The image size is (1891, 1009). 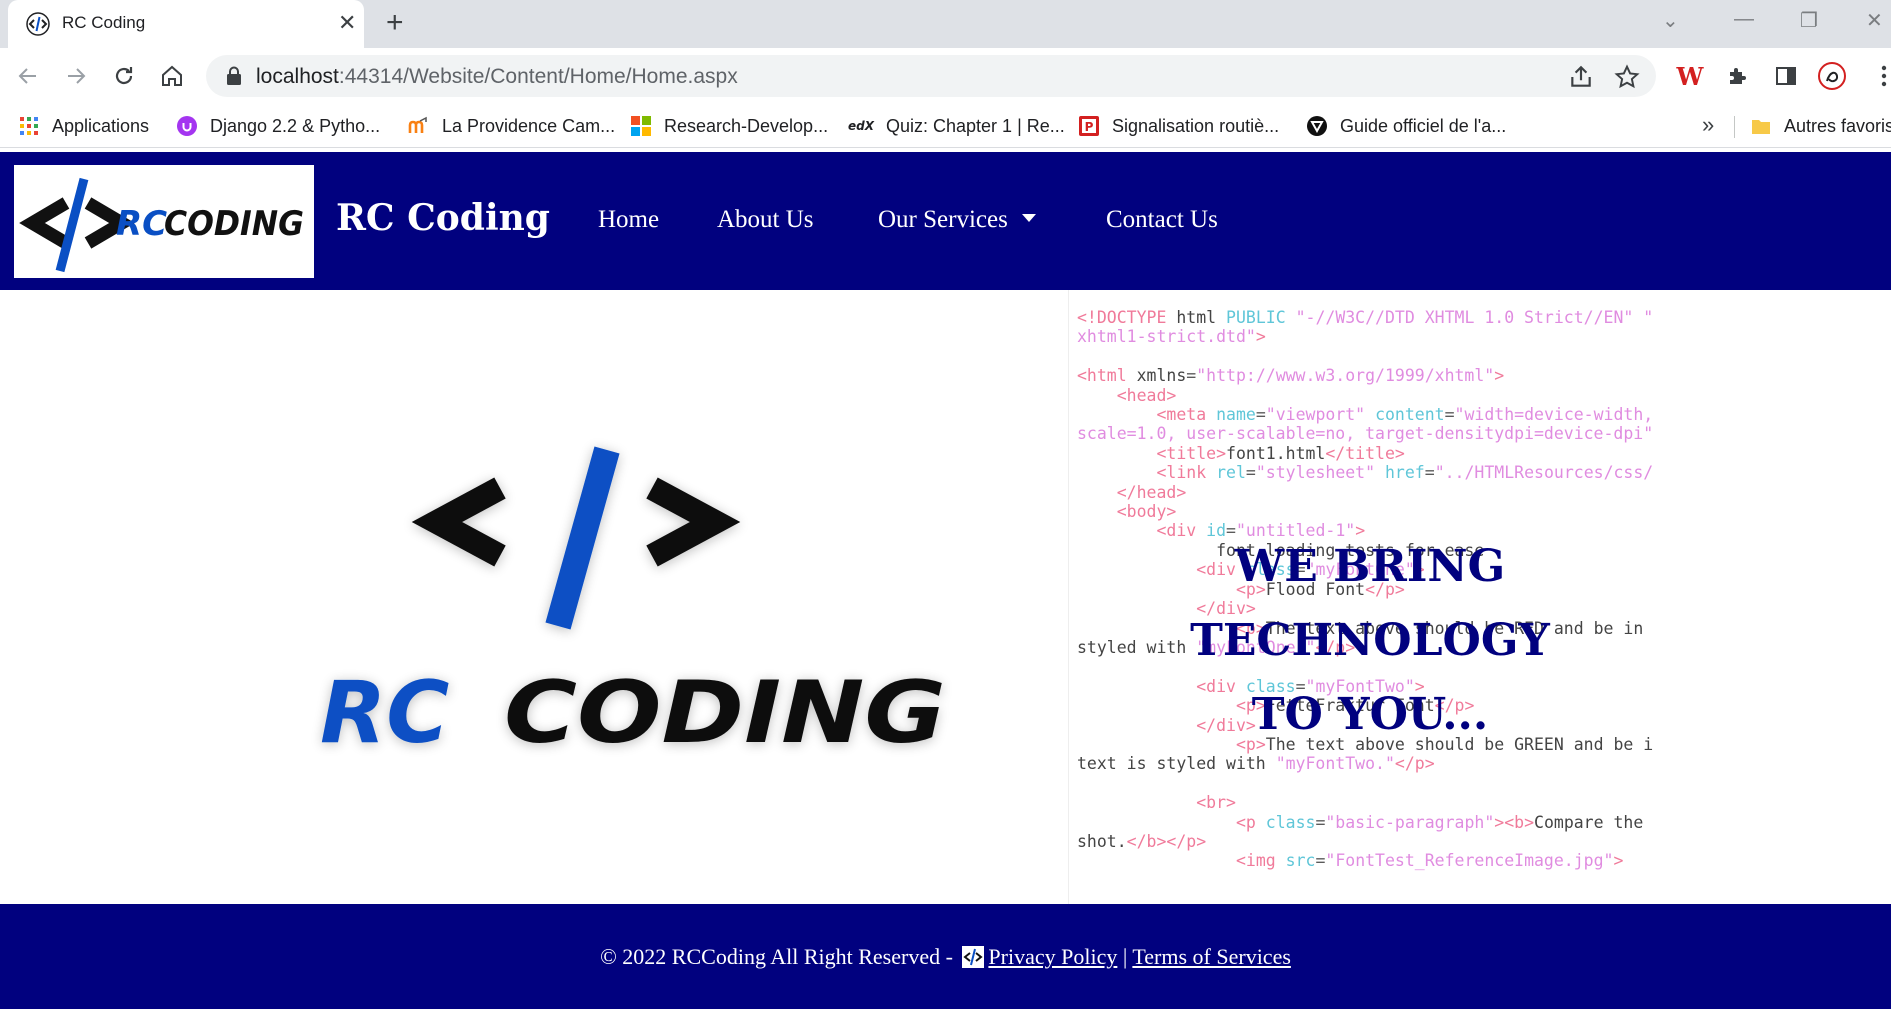 What do you see at coordinates (384, 713) in the screenshot?
I see `hero-logo-rc-text: RC` at bounding box center [384, 713].